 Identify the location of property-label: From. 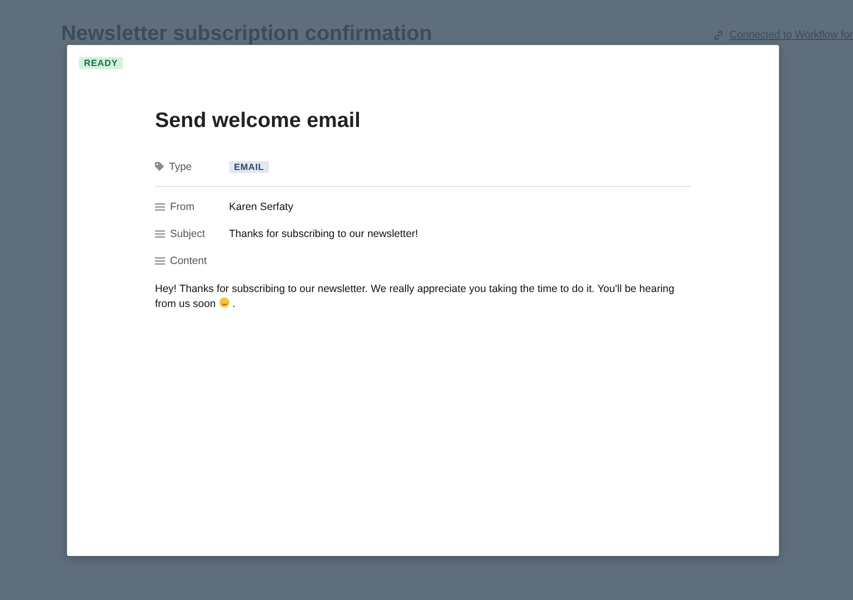
(182, 206).